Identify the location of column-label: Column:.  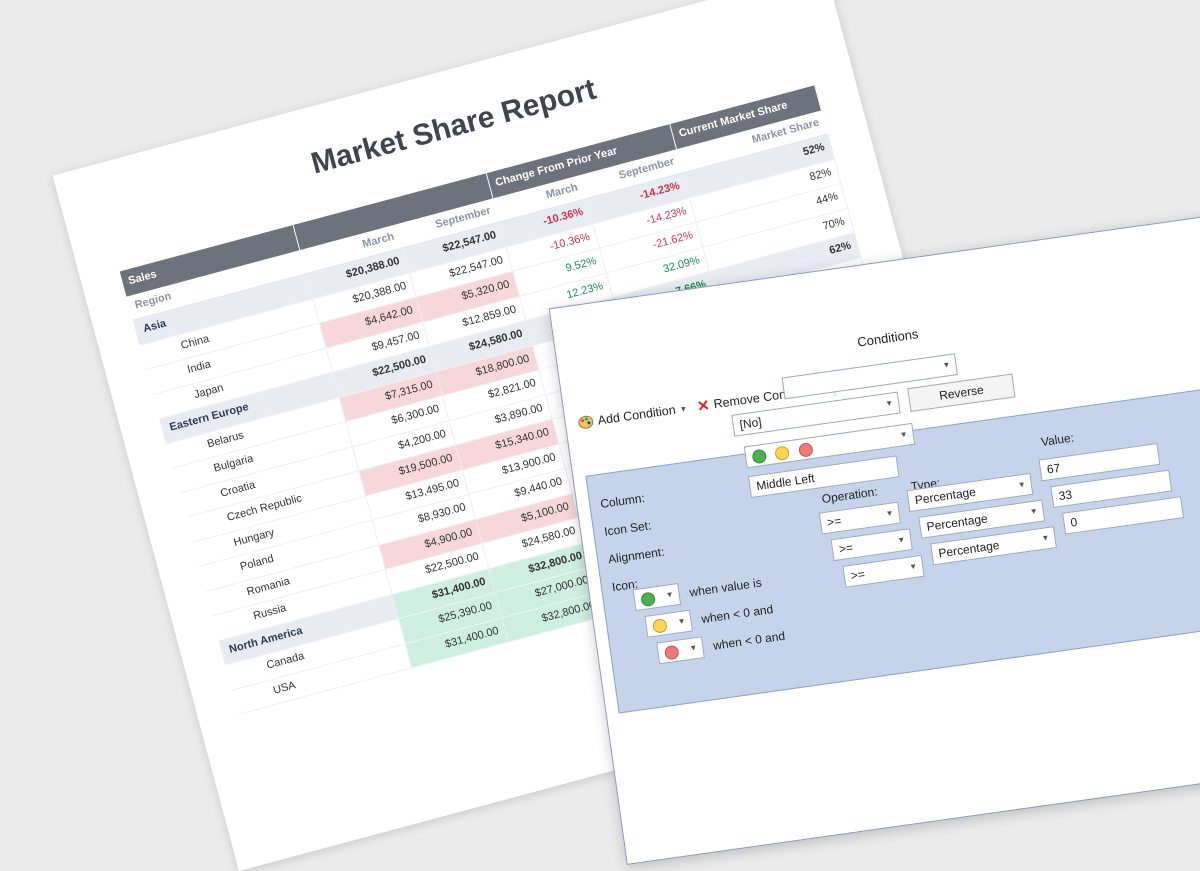
(622, 500).